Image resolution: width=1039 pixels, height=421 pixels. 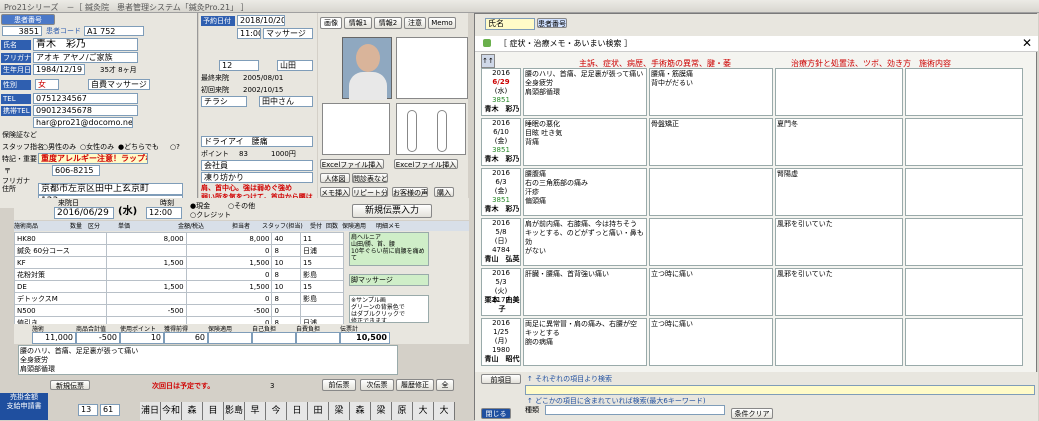 I want to click on item-s1: 40, so click(x=286, y=238).